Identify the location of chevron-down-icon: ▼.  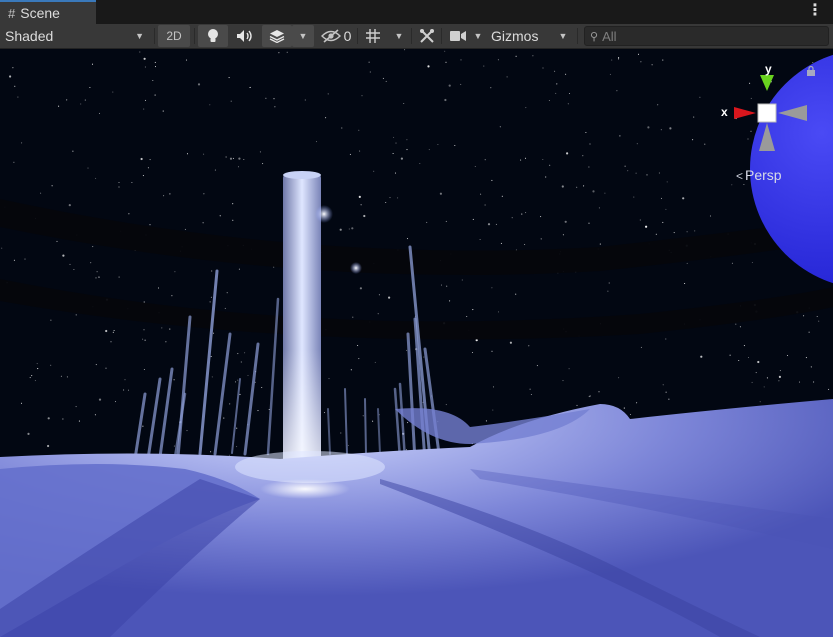
(563, 36).